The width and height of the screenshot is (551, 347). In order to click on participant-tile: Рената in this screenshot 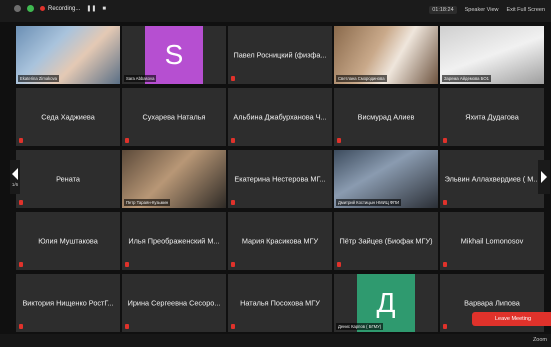, I will do `click(68, 179)`.